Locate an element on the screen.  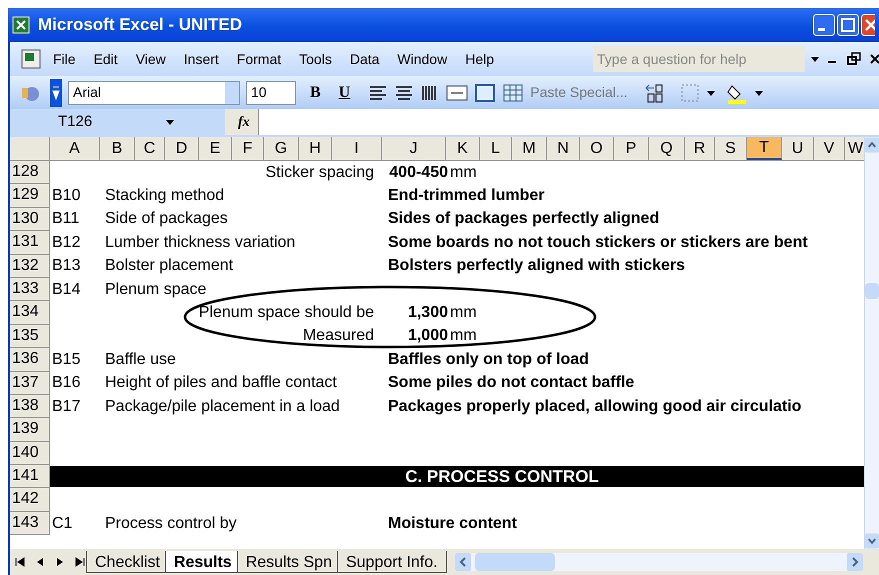
row-header: 143 is located at coordinates (30, 524).